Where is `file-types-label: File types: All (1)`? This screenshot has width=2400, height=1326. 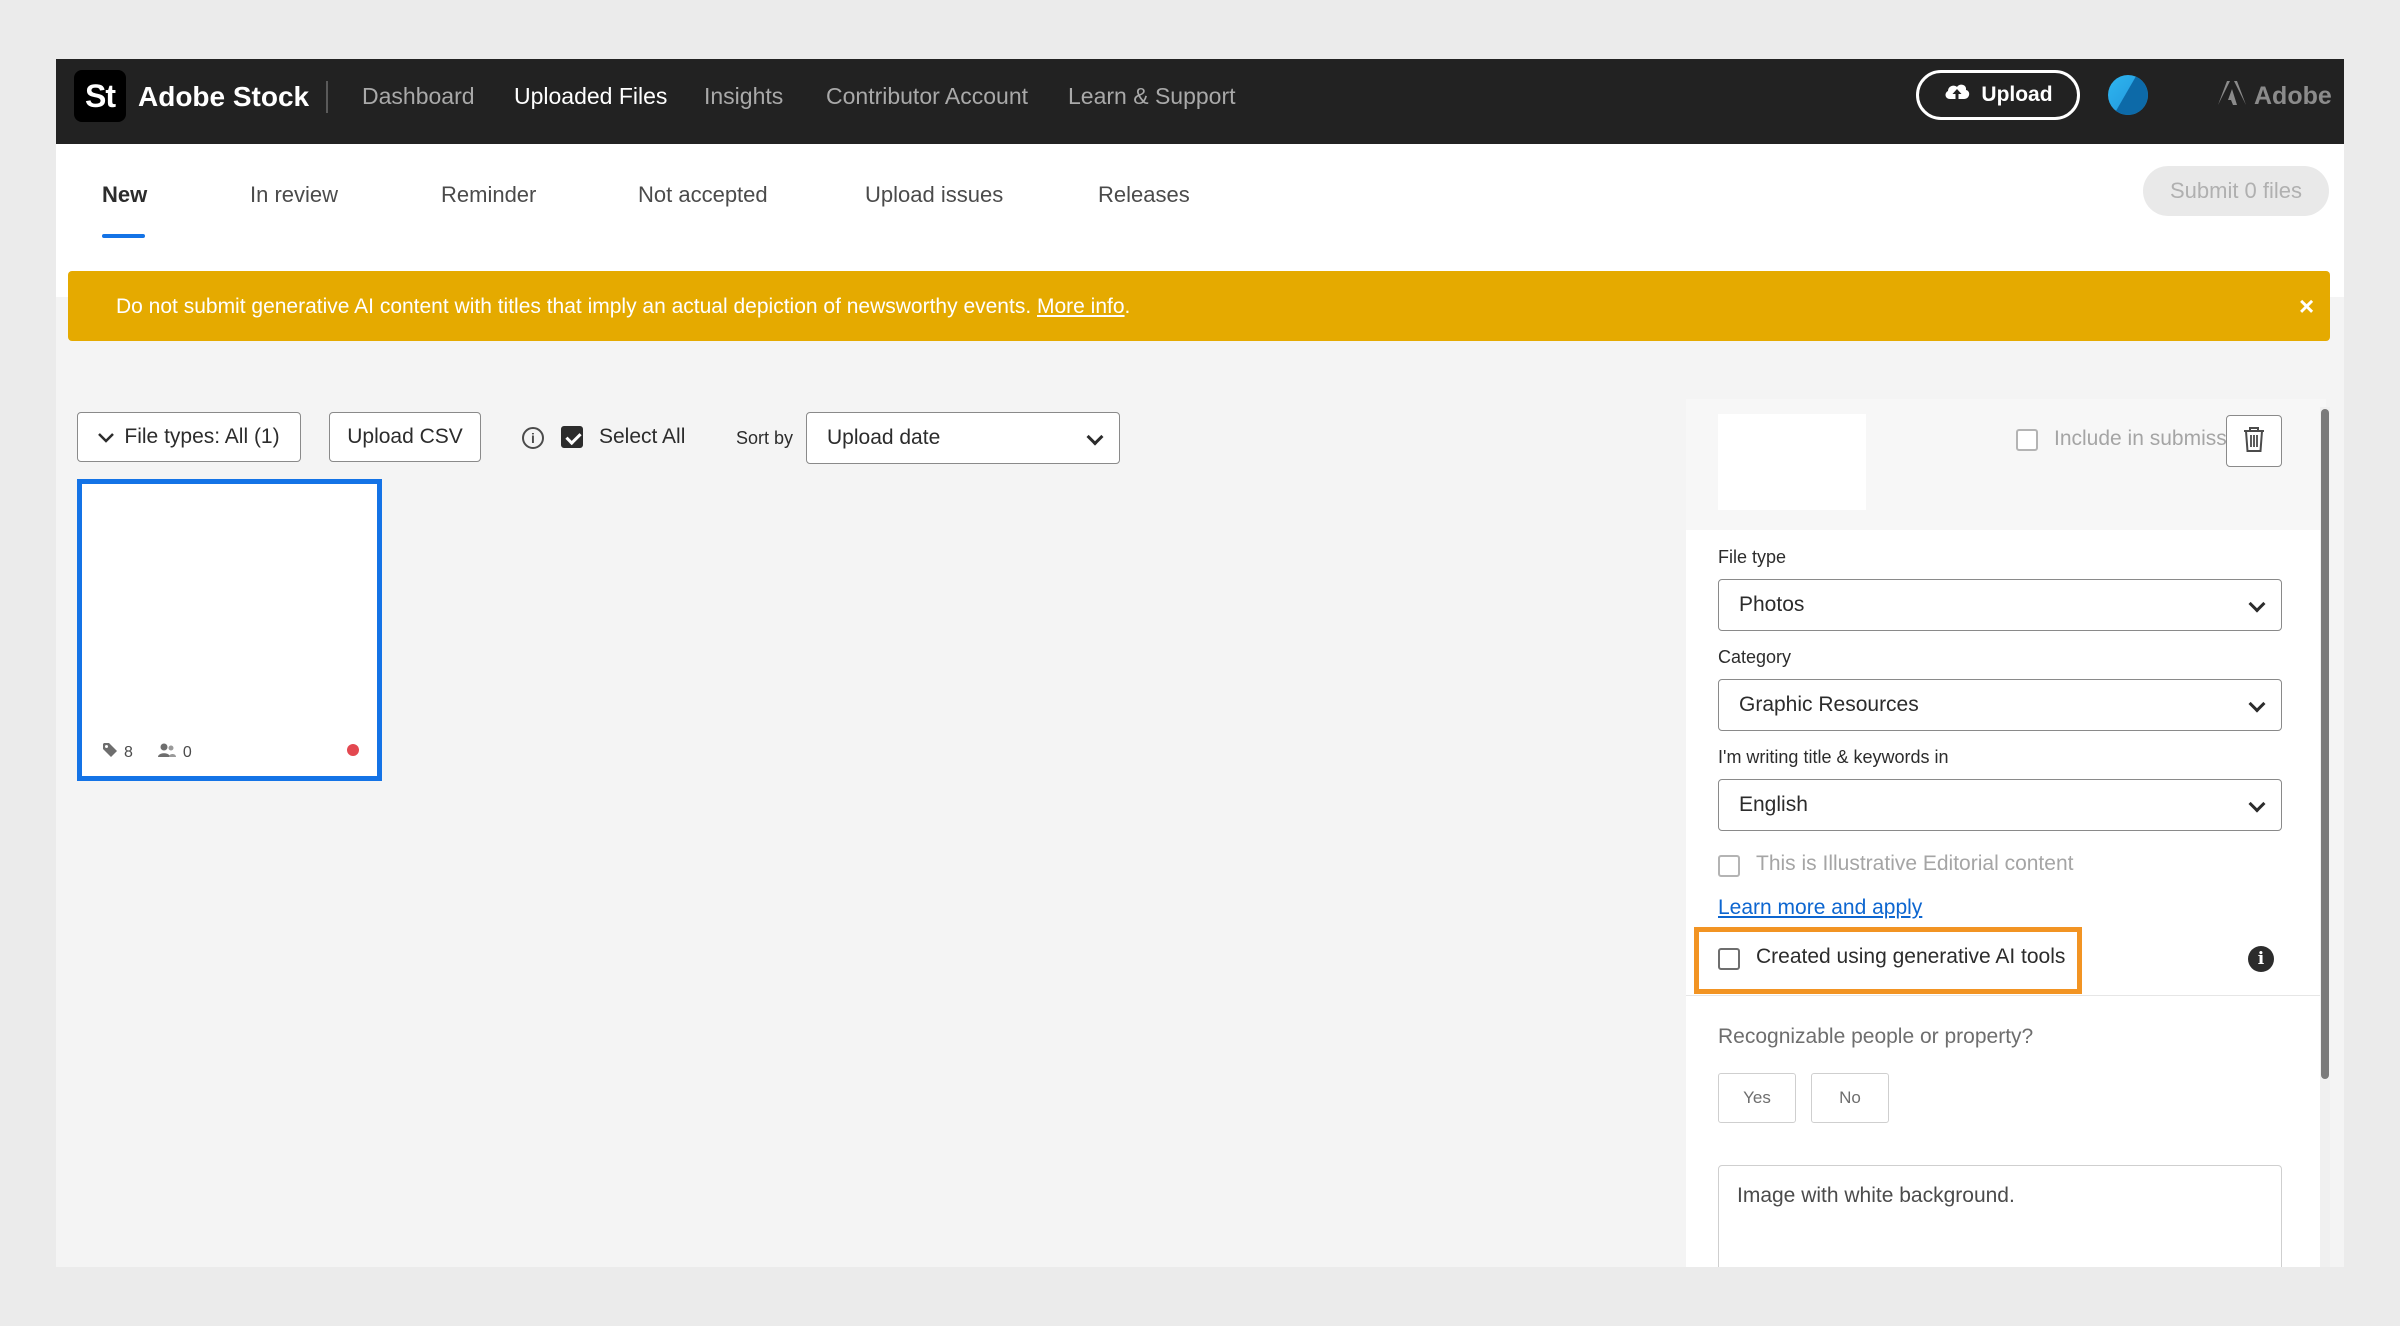 file-types-label: File types: All (1) is located at coordinates (202, 436).